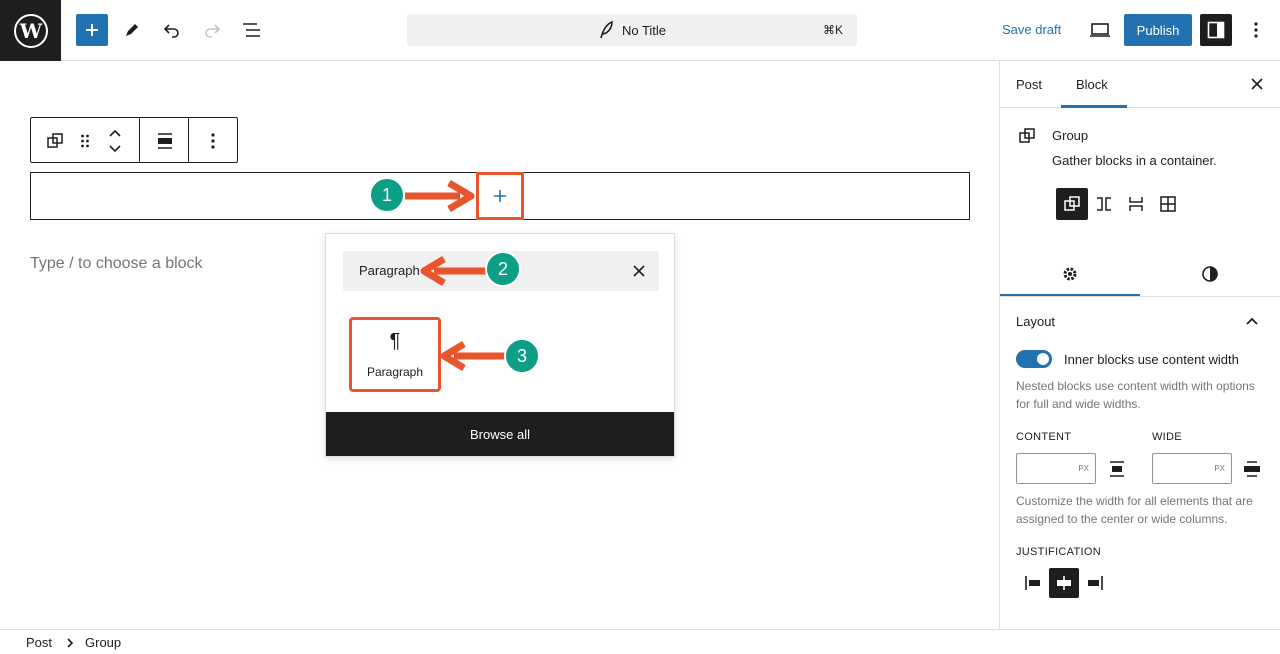  I want to click on step-marker-2: 2, so click(503, 269).